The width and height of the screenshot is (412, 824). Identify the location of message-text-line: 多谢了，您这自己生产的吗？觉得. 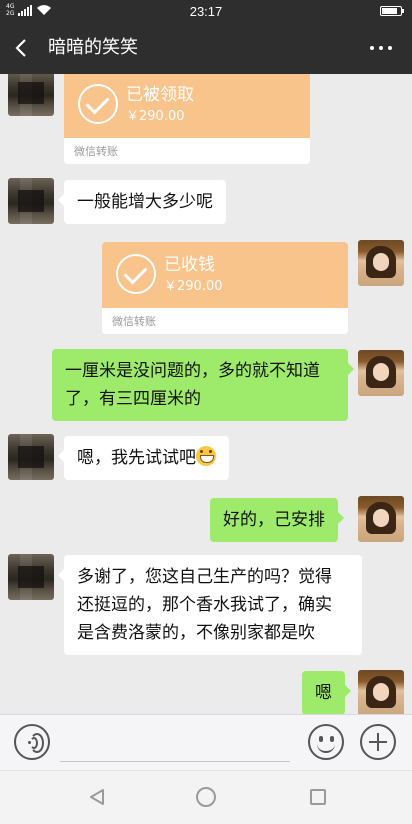
(204, 577).